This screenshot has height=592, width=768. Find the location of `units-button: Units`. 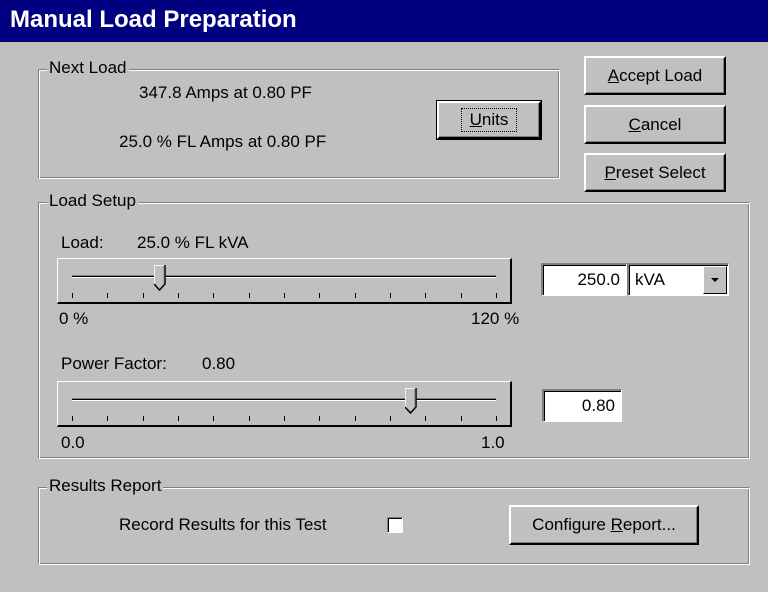

units-button: Units is located at coordinates (489, 120).